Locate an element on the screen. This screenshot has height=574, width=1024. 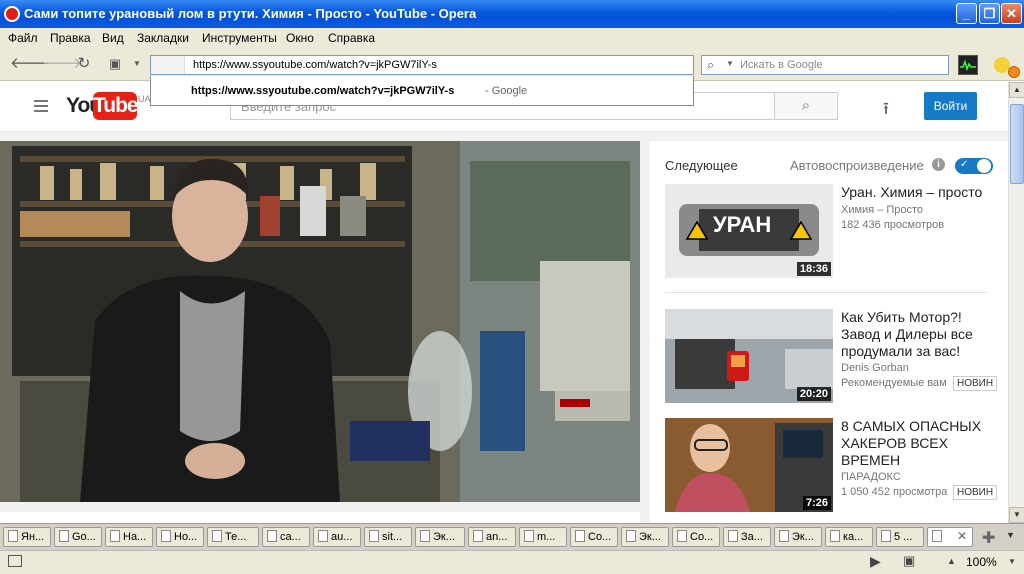
related-video-channel: Химия – Просто is located at coordinates (882, 210).